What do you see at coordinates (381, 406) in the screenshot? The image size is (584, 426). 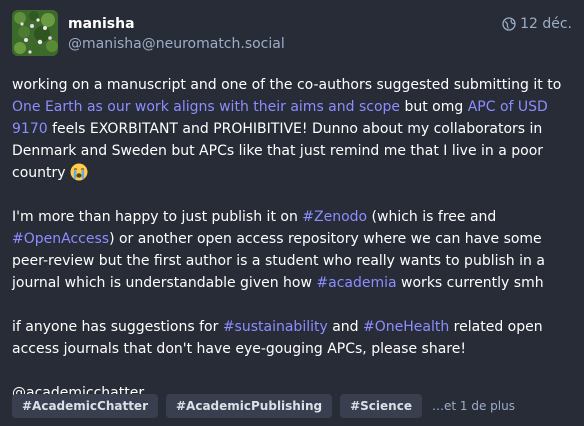 I see `hashtag-chip-science: #Science` at bounding box center [381, 406].